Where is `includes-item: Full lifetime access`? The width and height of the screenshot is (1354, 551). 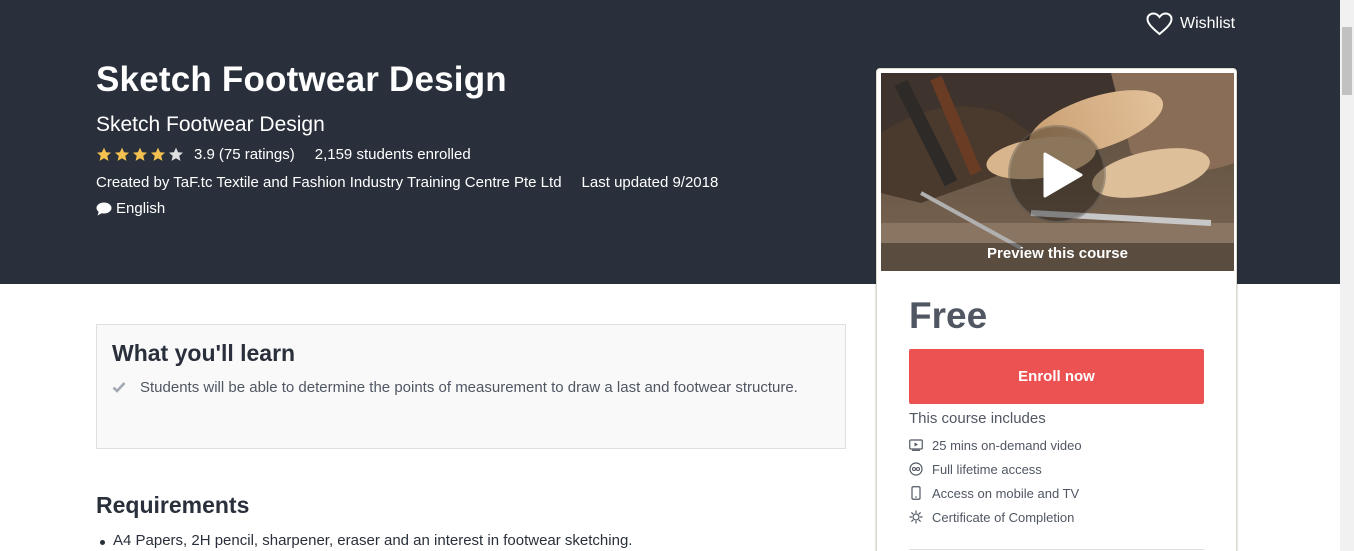
includes-item: Full lifetime access is located at coordinates (995, 469).